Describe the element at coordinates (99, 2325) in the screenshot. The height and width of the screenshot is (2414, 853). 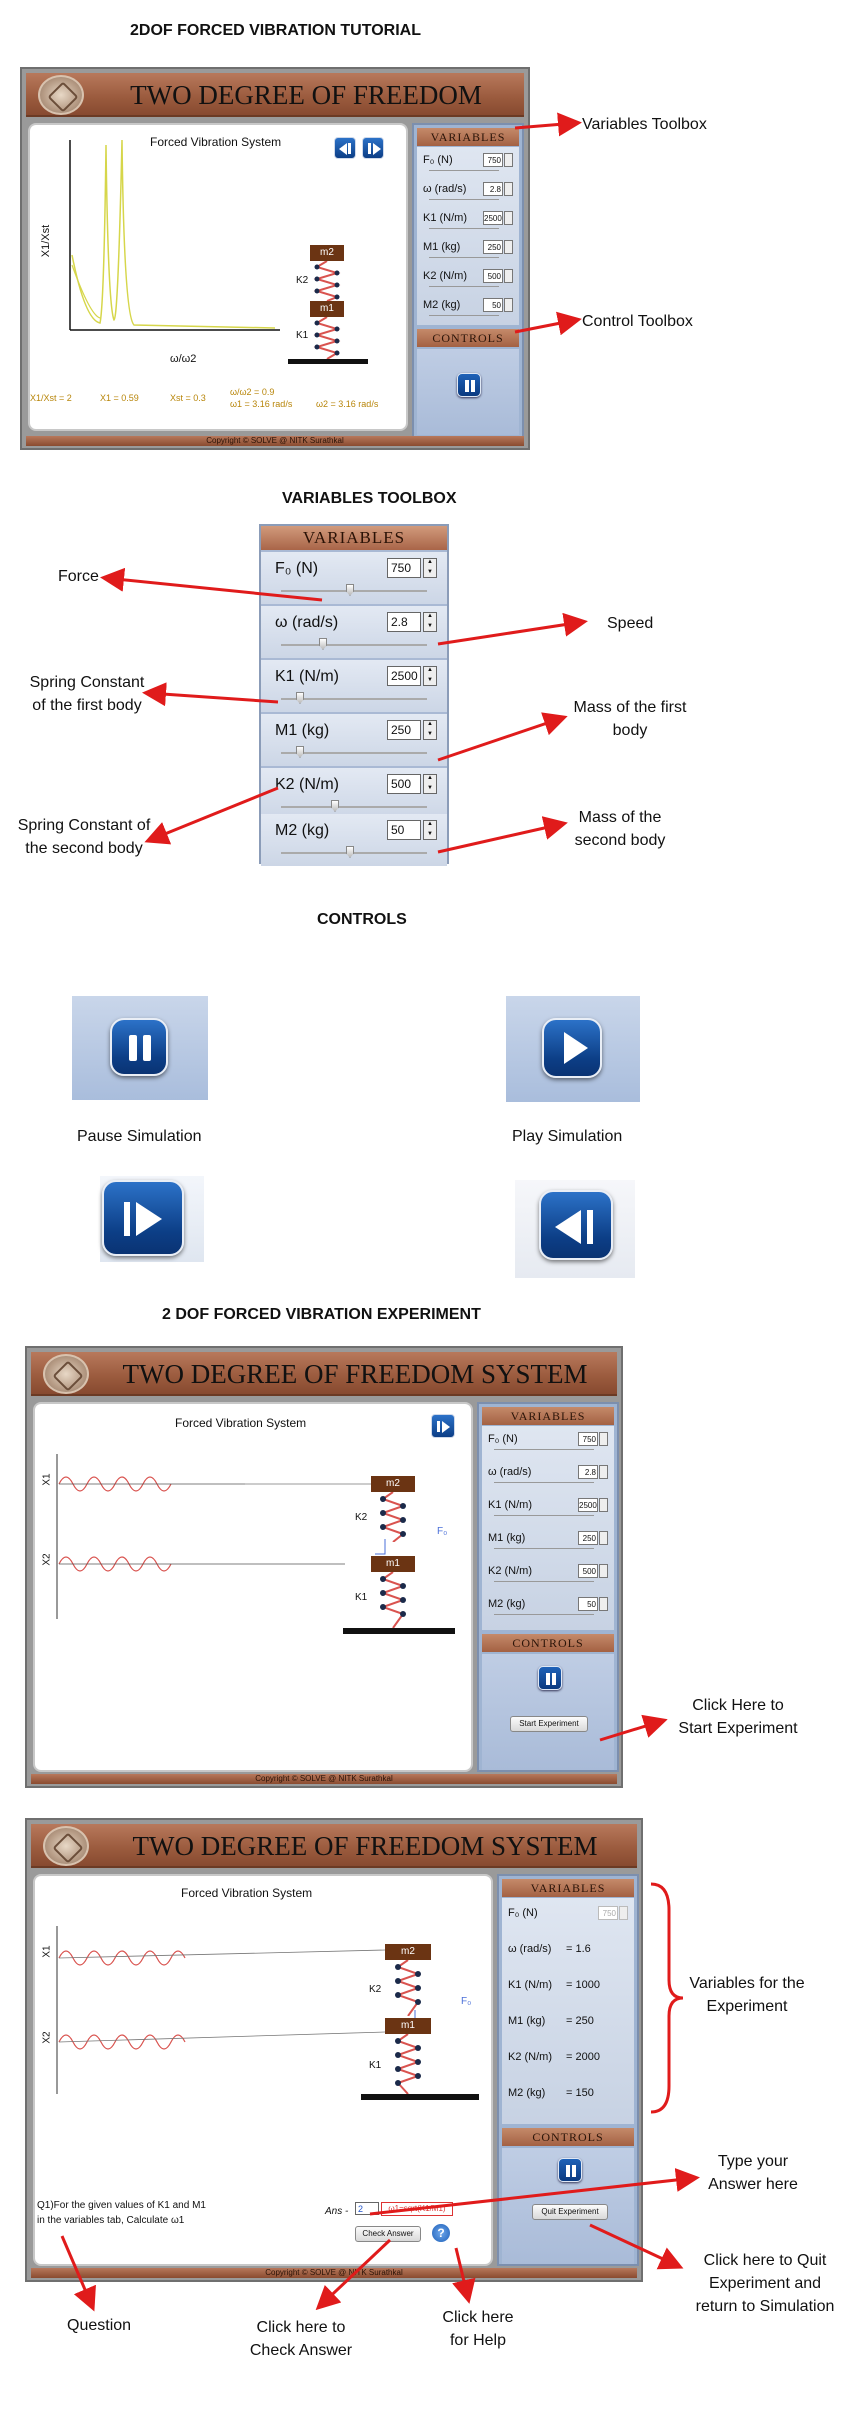
I see `annot-question: Question` at that location.